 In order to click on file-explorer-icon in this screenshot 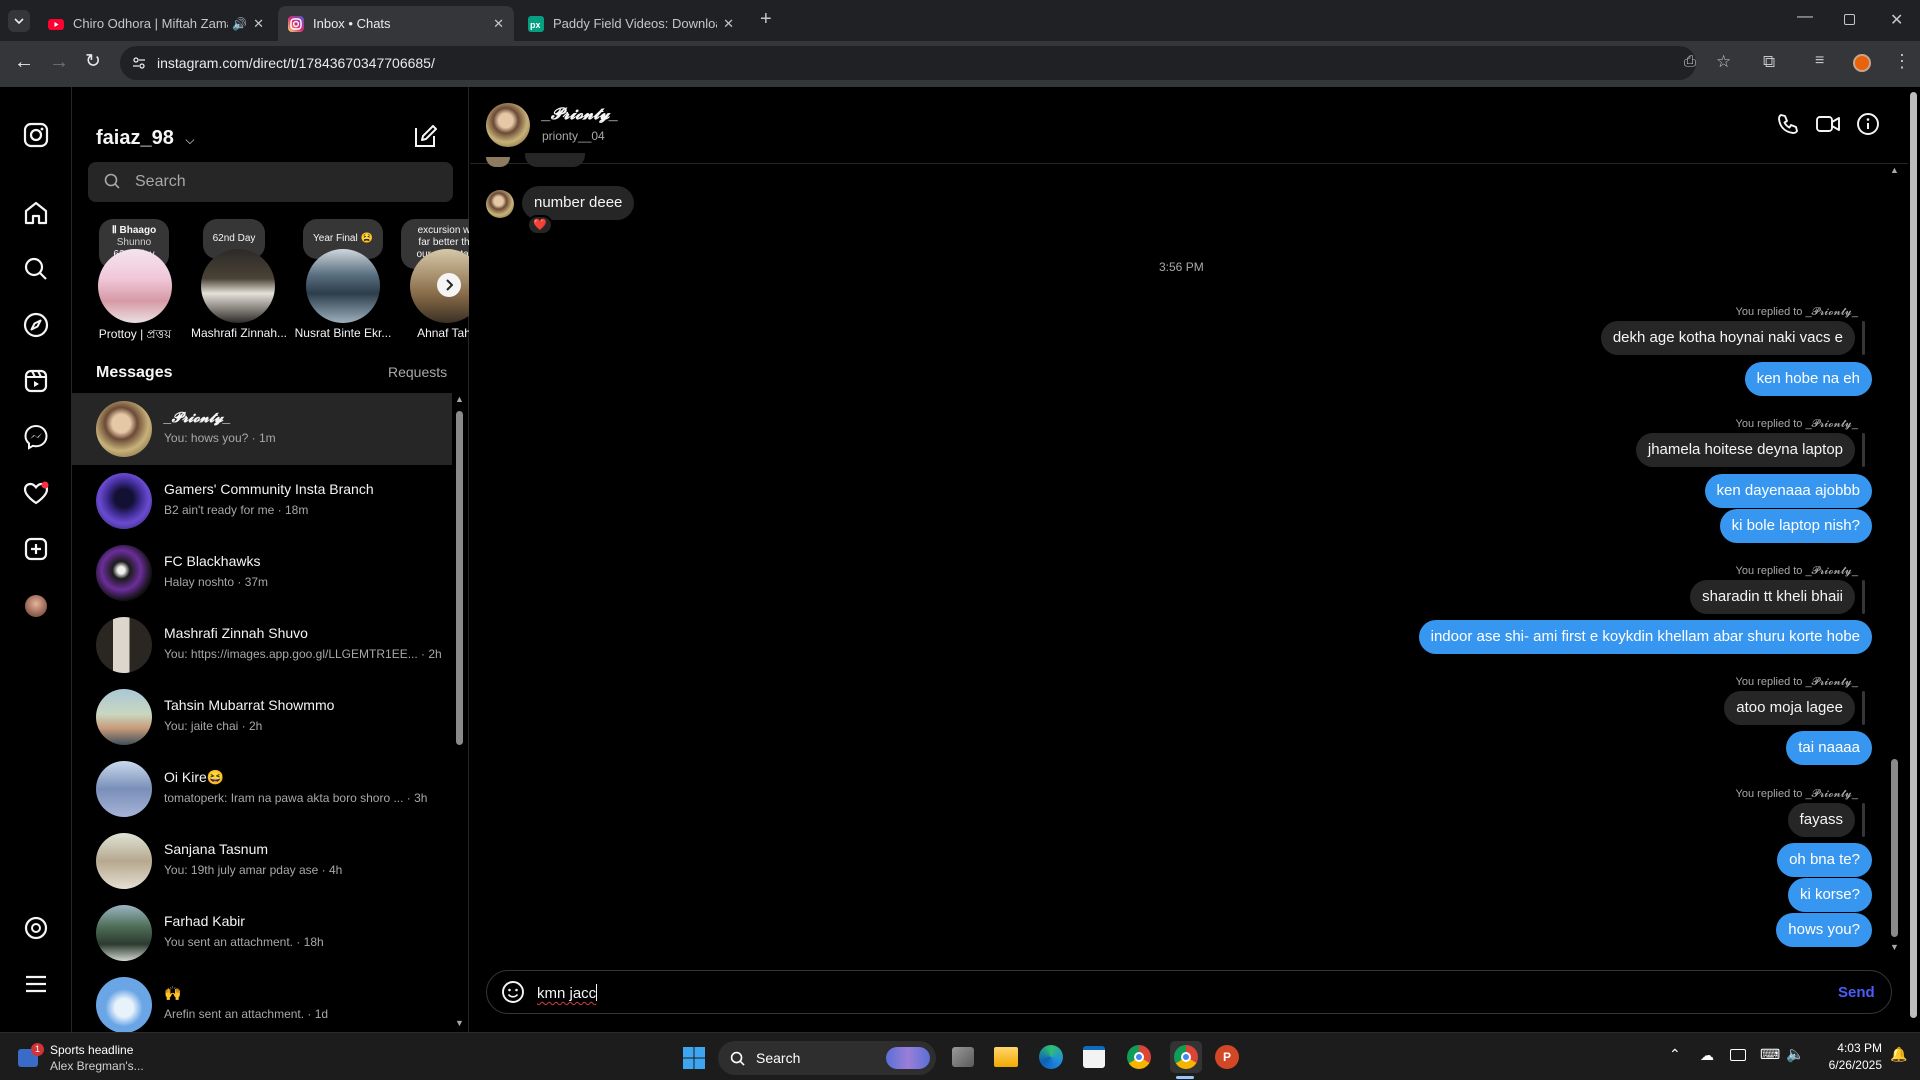, I will do `click(1006, 1057)`.